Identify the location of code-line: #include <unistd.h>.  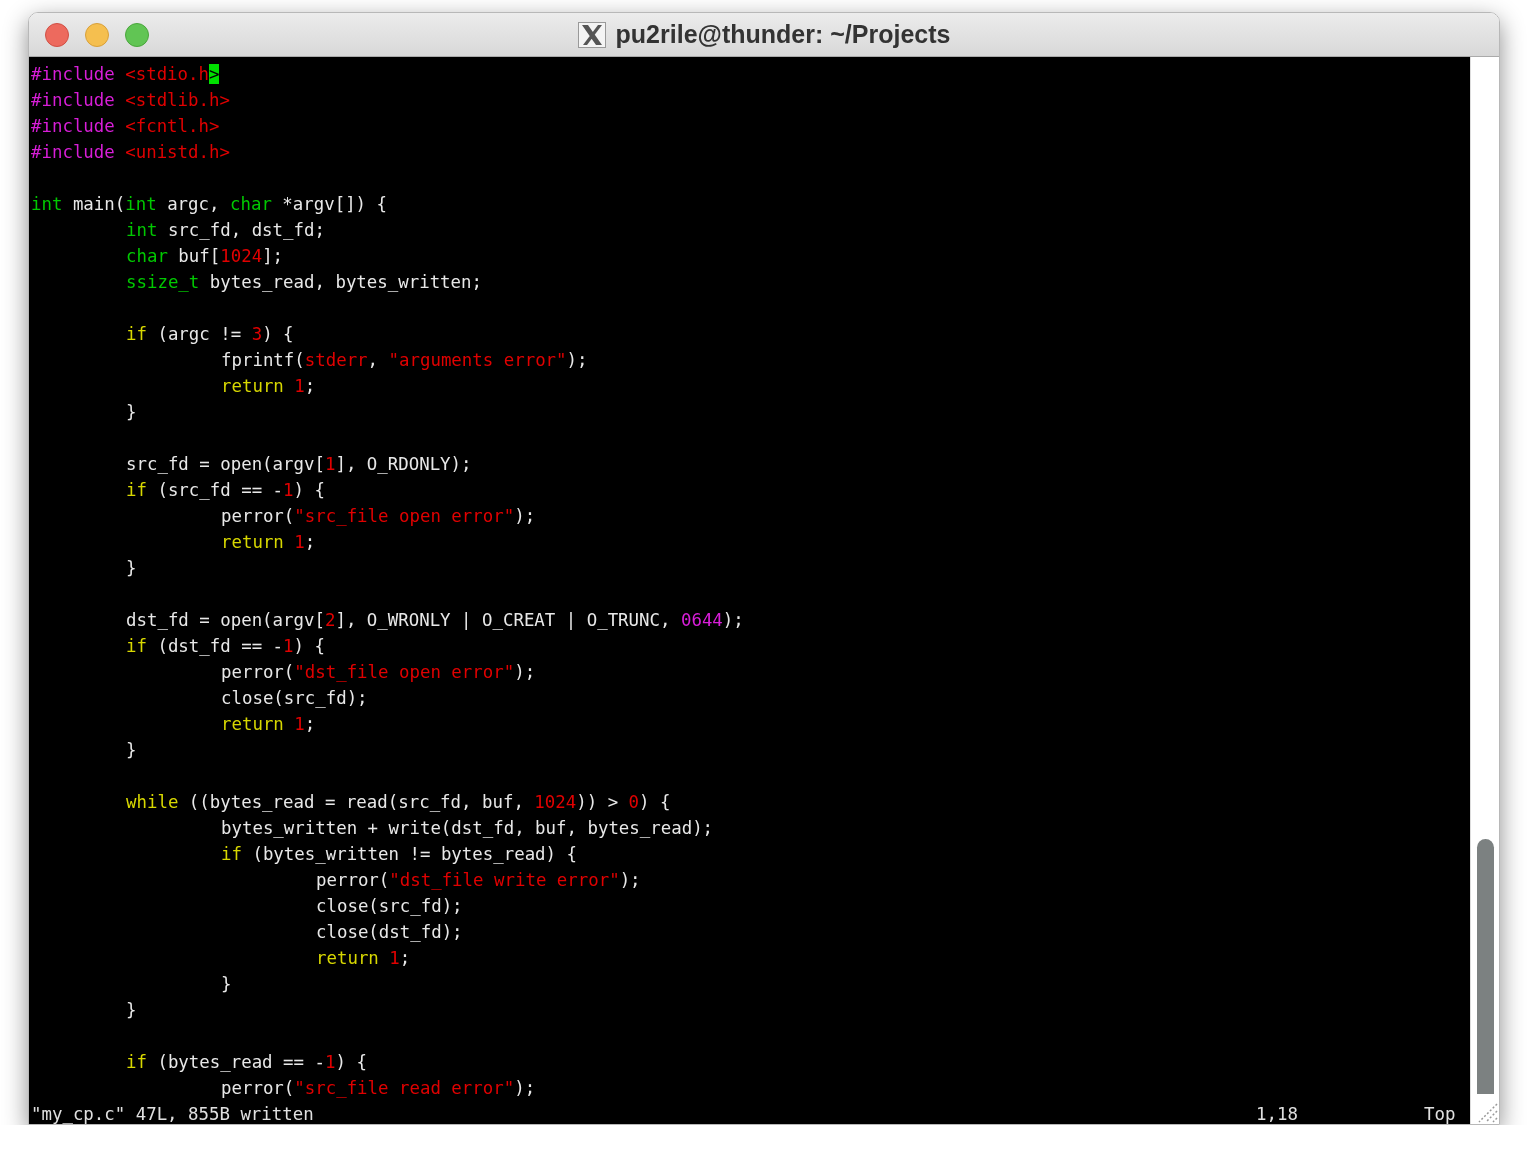
(131, 152).